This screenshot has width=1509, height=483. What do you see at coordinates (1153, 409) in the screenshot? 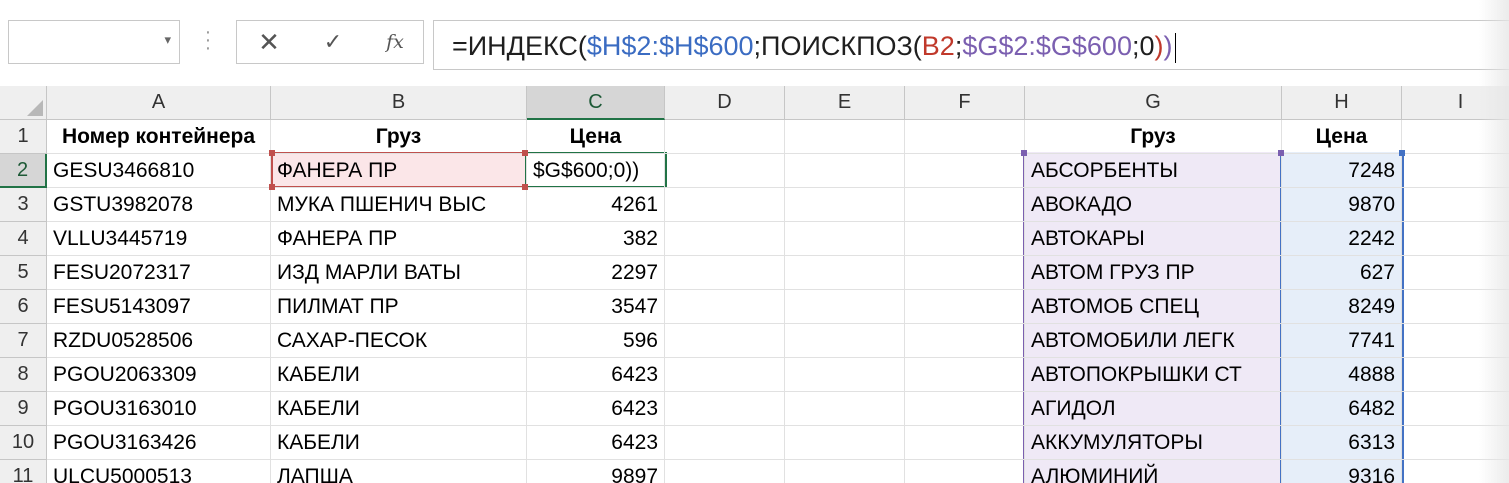
I see `lookup-cargo-cell: АГИДОЛ` at bounding box center [1153, 409].